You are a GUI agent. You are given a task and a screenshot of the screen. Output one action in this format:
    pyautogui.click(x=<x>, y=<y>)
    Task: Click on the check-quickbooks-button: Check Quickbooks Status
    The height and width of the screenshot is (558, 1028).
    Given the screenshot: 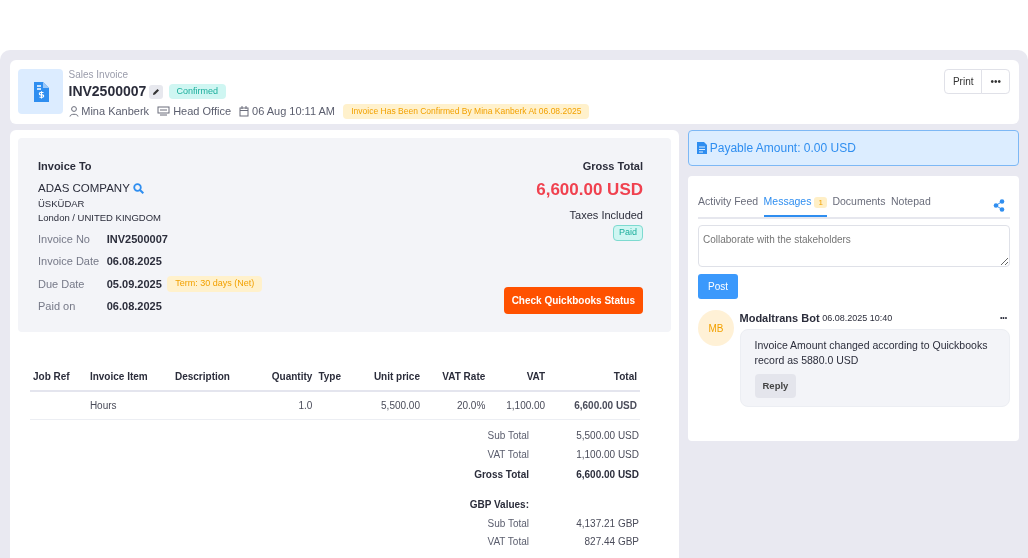 What is the action you would take?
    pyautogui.click(x=573, y=300)
    